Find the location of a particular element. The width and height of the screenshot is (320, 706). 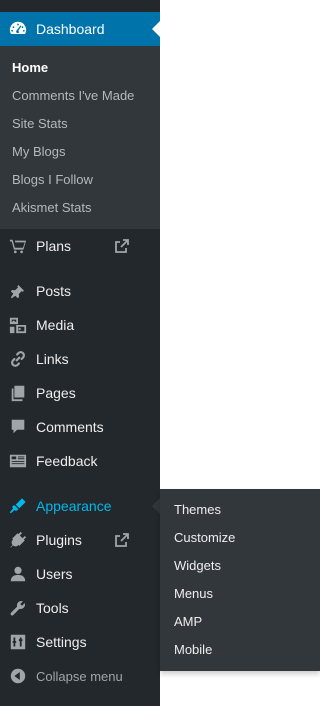

sidebar-item-feedback: Feedback is located at coordinates (80, 461).